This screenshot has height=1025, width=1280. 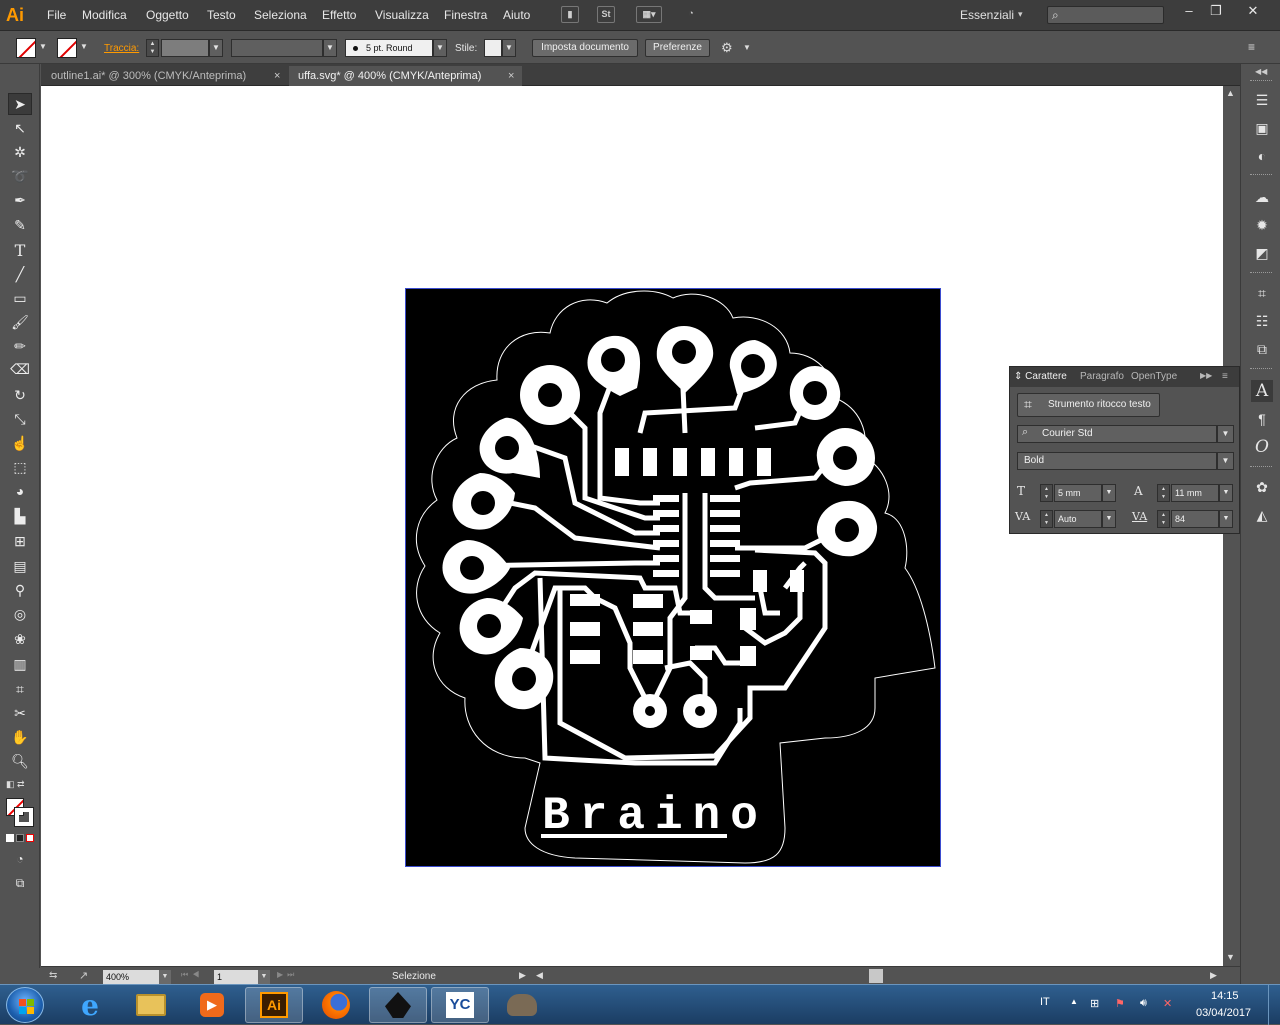 I want to click on default-colors-icon: ◧ ⇄, so click(x=15, y=784).